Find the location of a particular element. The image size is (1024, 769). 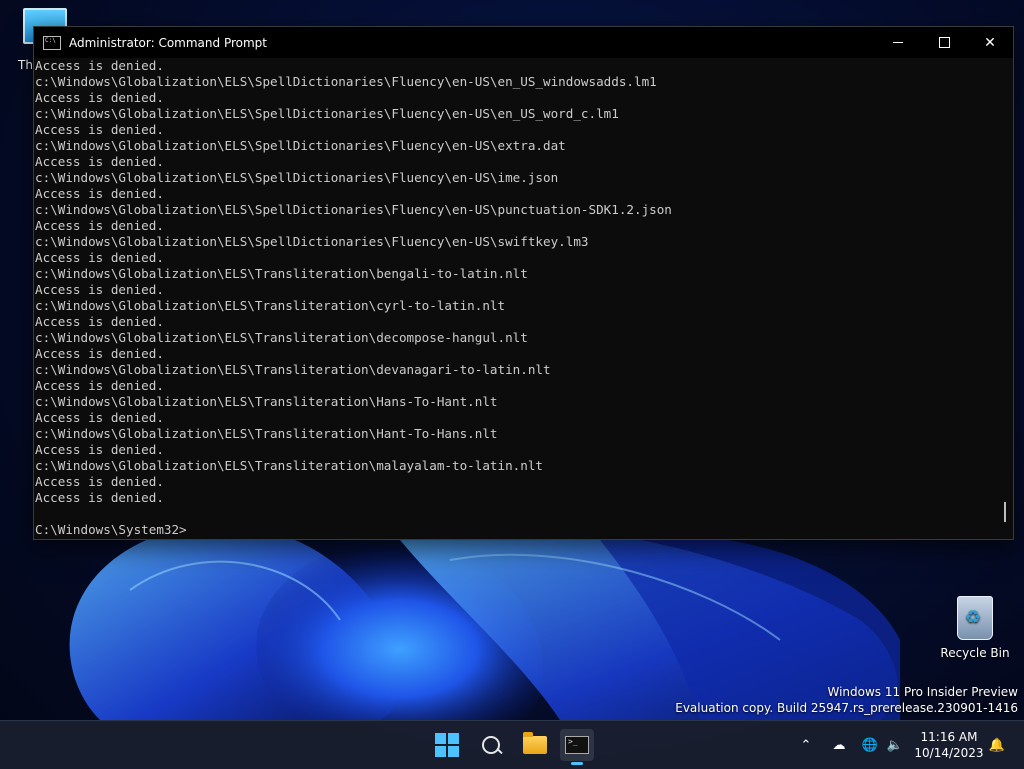

maximize-icon is located at coordinates (944, 42).